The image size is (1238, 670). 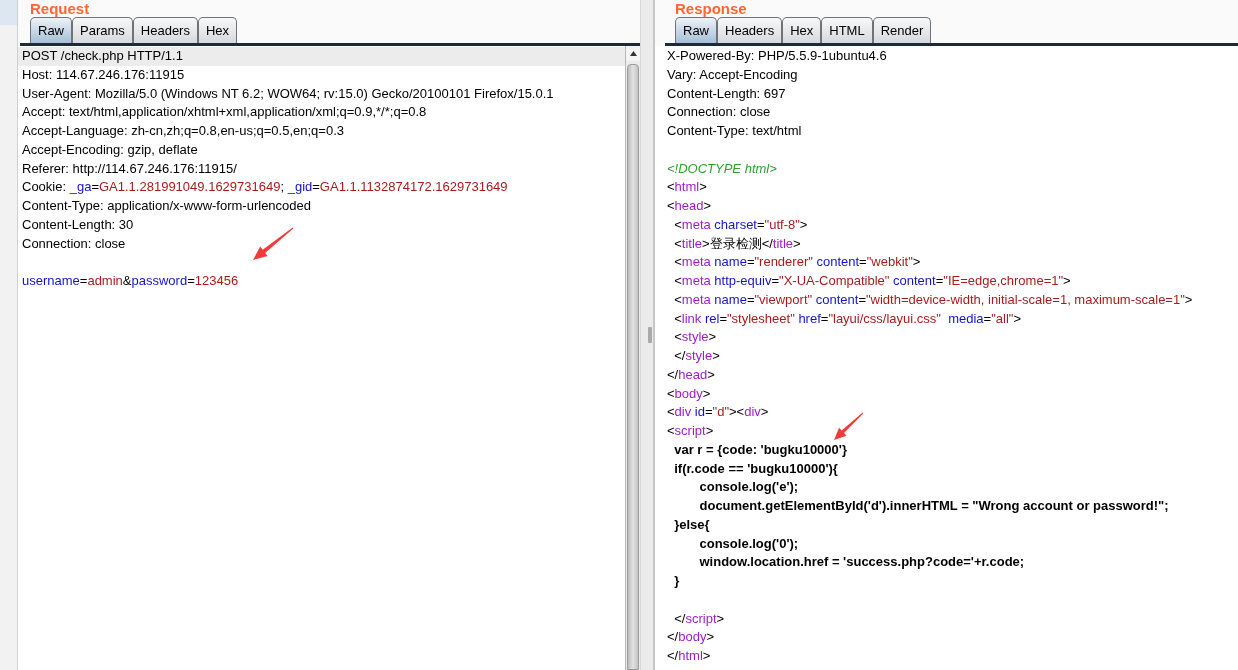 I want to click on code-line: Content-Type: application/x-www-form-urlencoded, so click(x=166, y=206).